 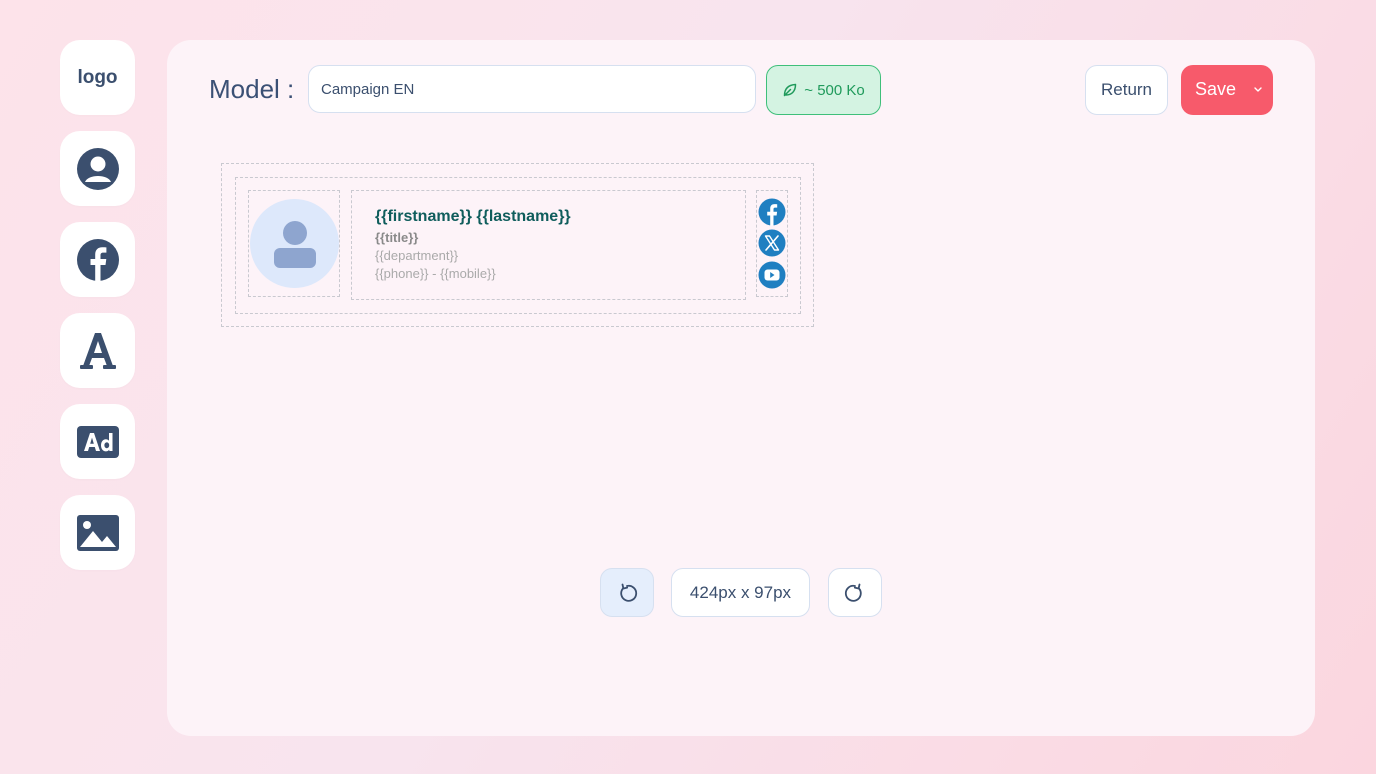 What do you see at coordinates (473, 216) in the screenshot?
I see `signature-name: {{firstname}} {{lastname}}` at bounding box center [473, 216].